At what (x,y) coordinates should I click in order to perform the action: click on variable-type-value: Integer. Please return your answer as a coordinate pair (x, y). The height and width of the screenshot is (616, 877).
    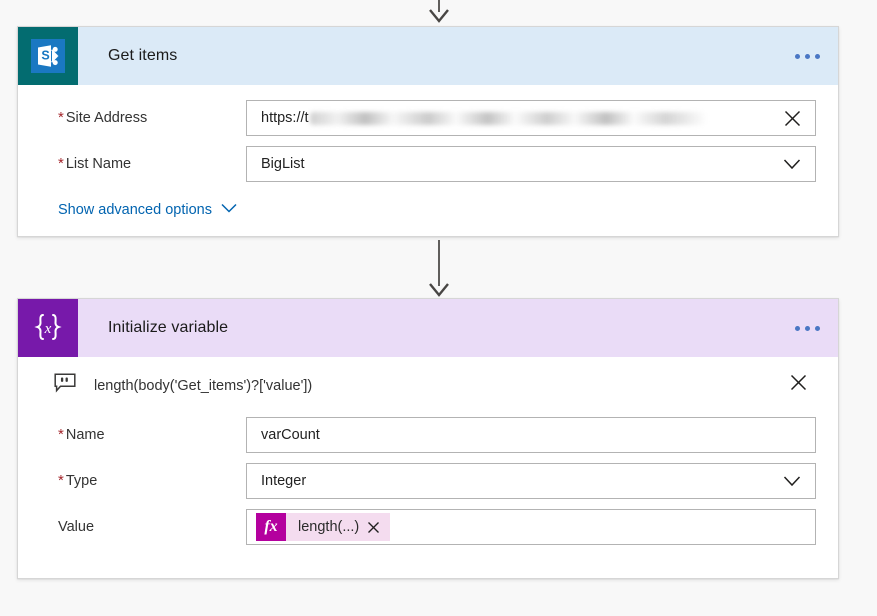
    Looking at the image, I should click on (284, 481).